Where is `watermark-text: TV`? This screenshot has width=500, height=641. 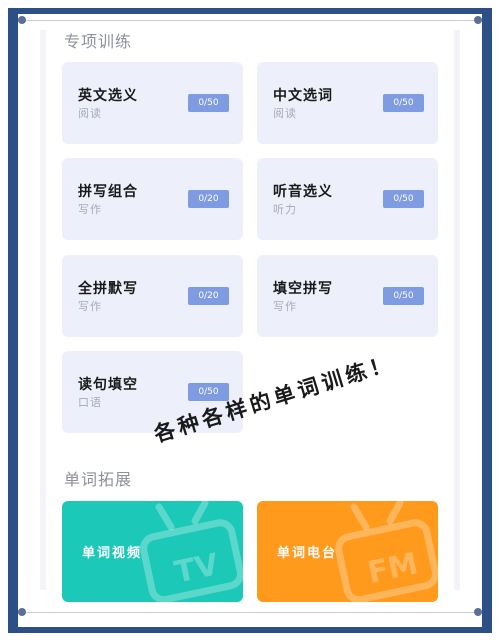 watermark-text: TV is located at coordinates (197, 568).